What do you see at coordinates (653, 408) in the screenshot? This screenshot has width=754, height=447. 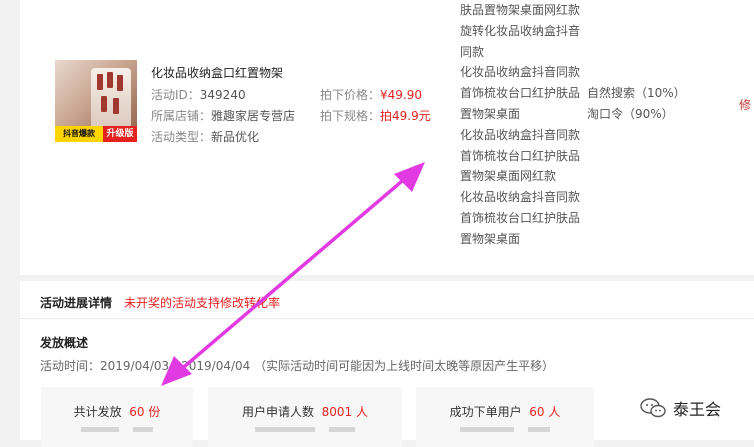 I see `wechat-icon` at bounding box center [653, 408].